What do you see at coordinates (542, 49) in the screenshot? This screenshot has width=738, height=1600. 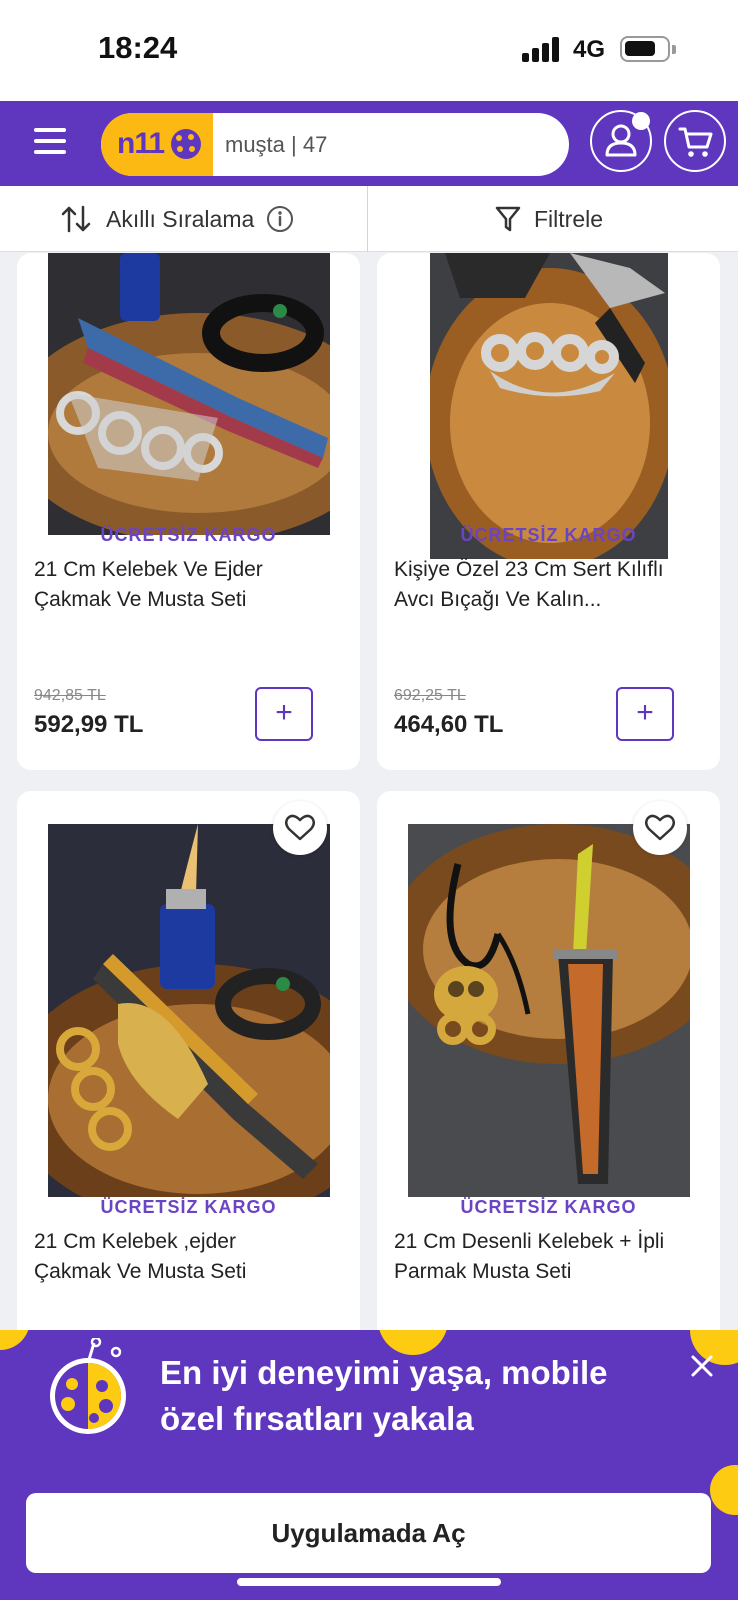 I see `signal-icon` at bounding box center [542, 49].